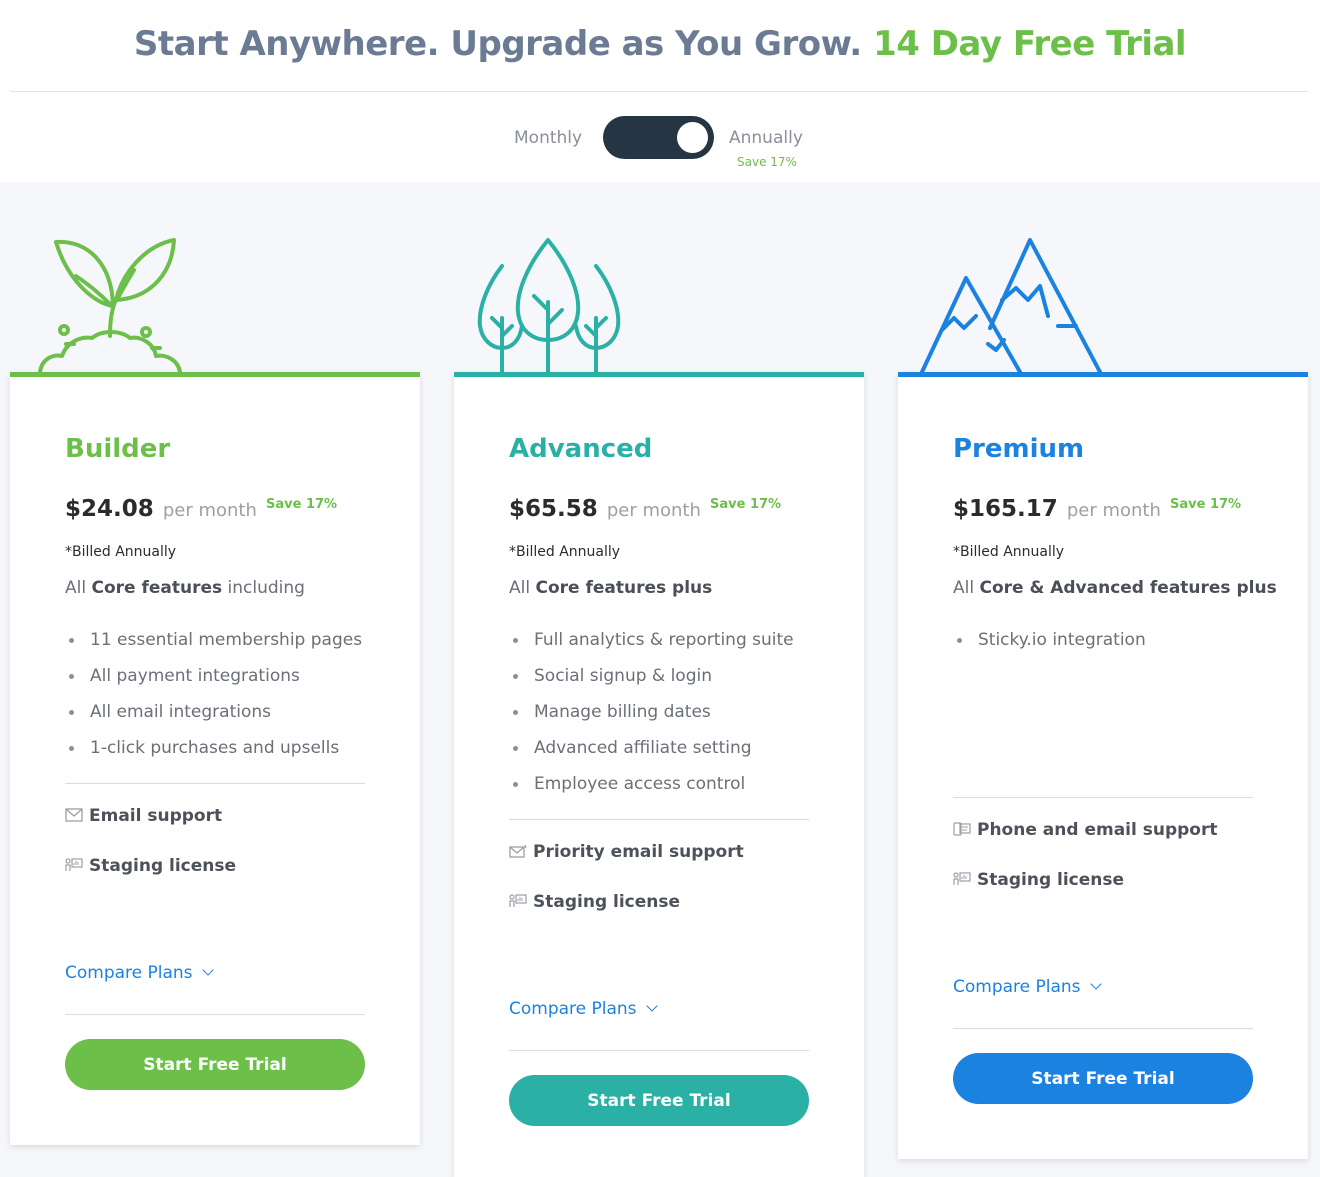 This screenshot has height=1177, width=1320. Describe the element at coordinates (669, 754) in the screenshot. I see `list-item: Advanced affiliate setting` at that location.